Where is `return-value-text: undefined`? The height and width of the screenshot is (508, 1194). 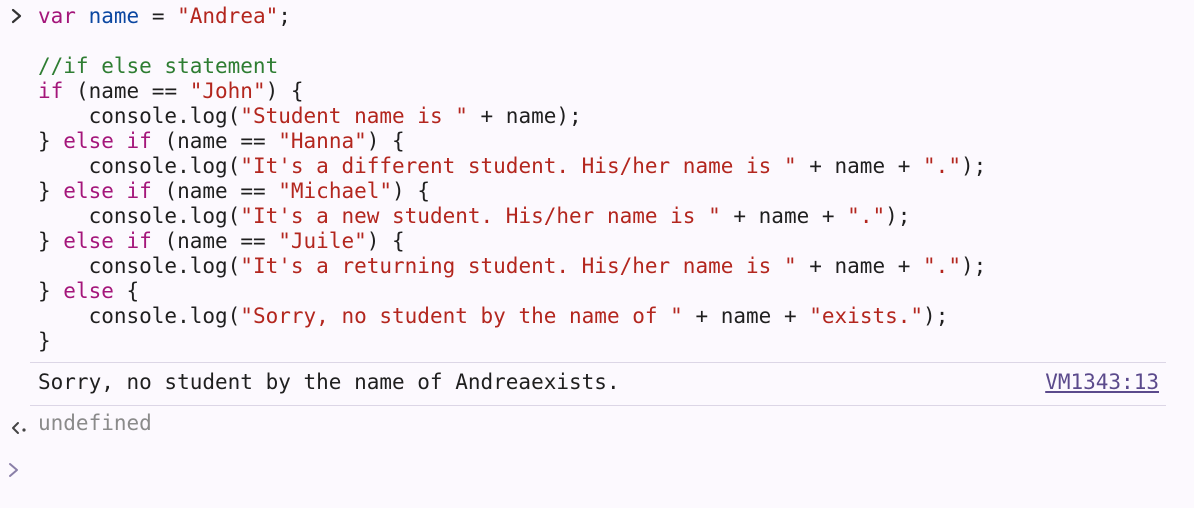 return-value-text: undefined is located at coordinates (95, 423).